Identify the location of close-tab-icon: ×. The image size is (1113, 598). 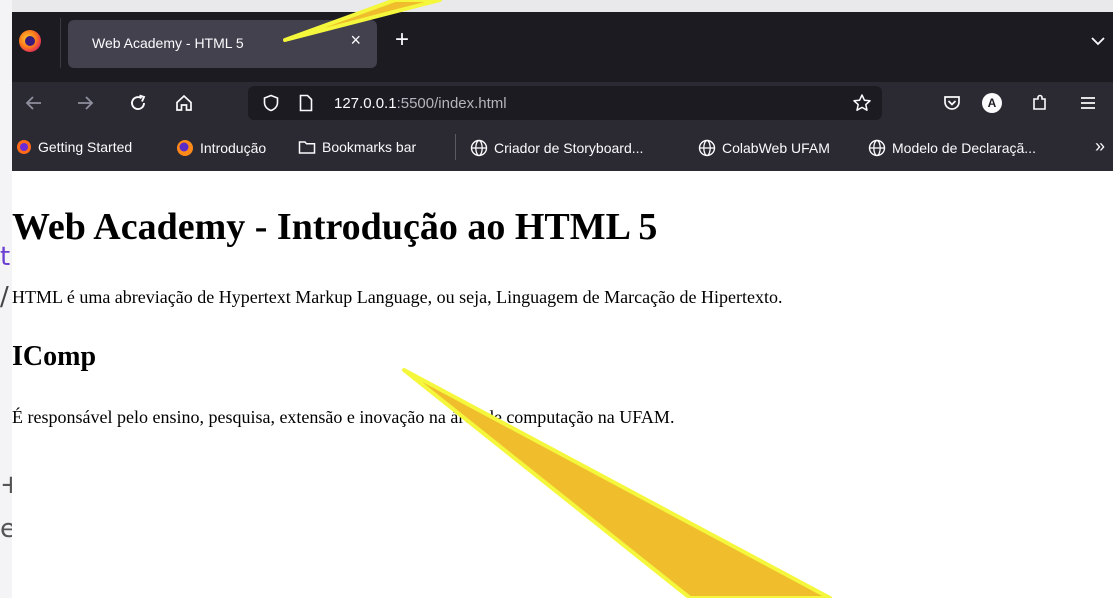
(355, 40).